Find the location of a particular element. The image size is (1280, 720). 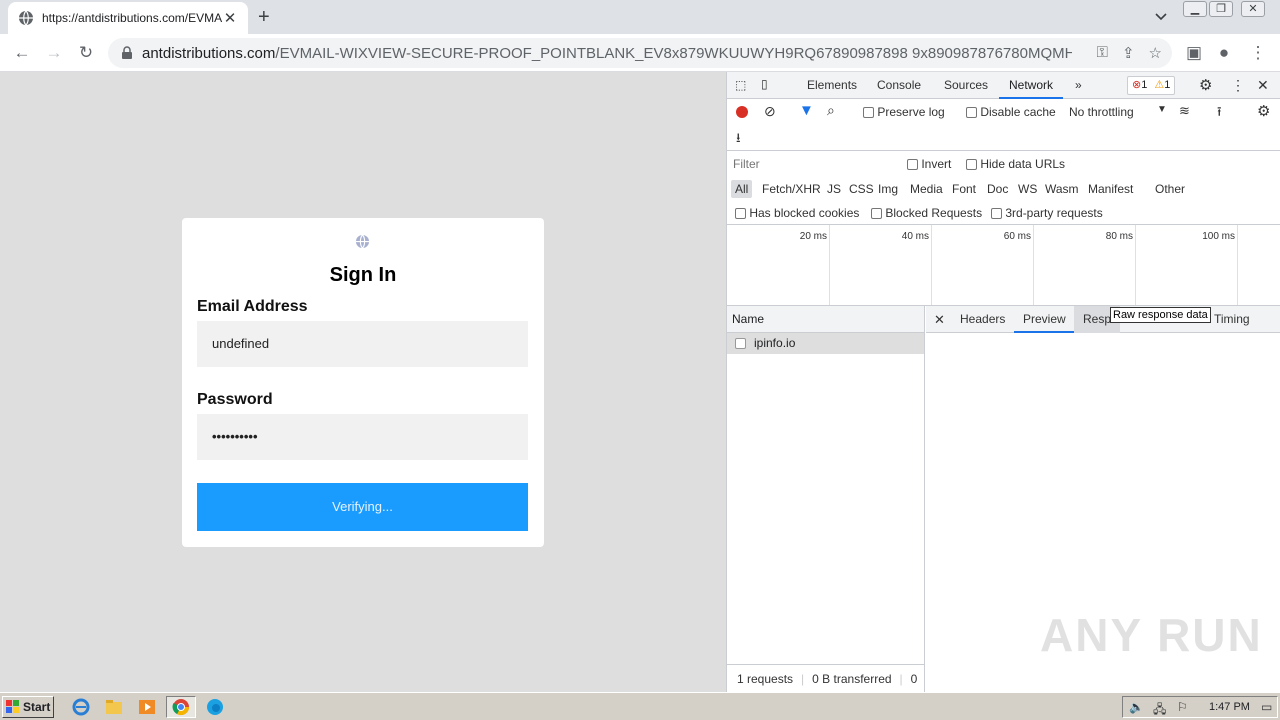

filter-icon: ▼ is located at coordinates (806, 110).